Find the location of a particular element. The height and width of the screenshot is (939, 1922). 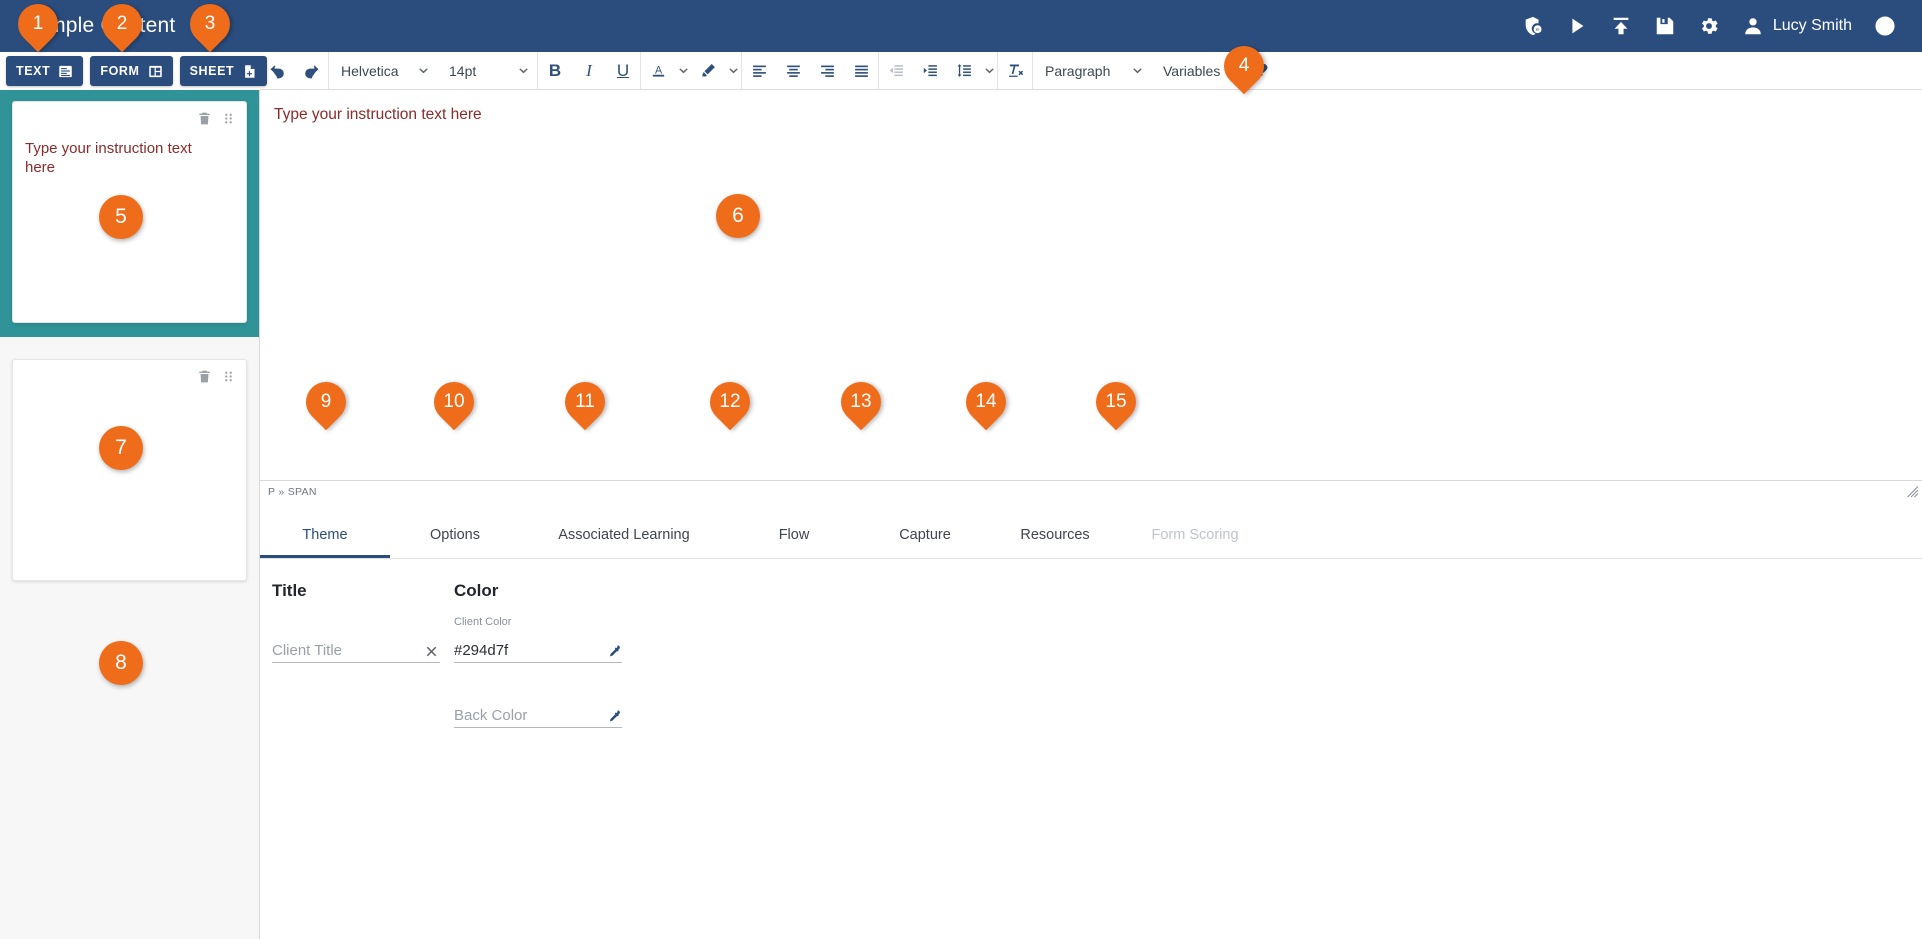

font-size-select: 14pt is located at coordinates (487, 71).